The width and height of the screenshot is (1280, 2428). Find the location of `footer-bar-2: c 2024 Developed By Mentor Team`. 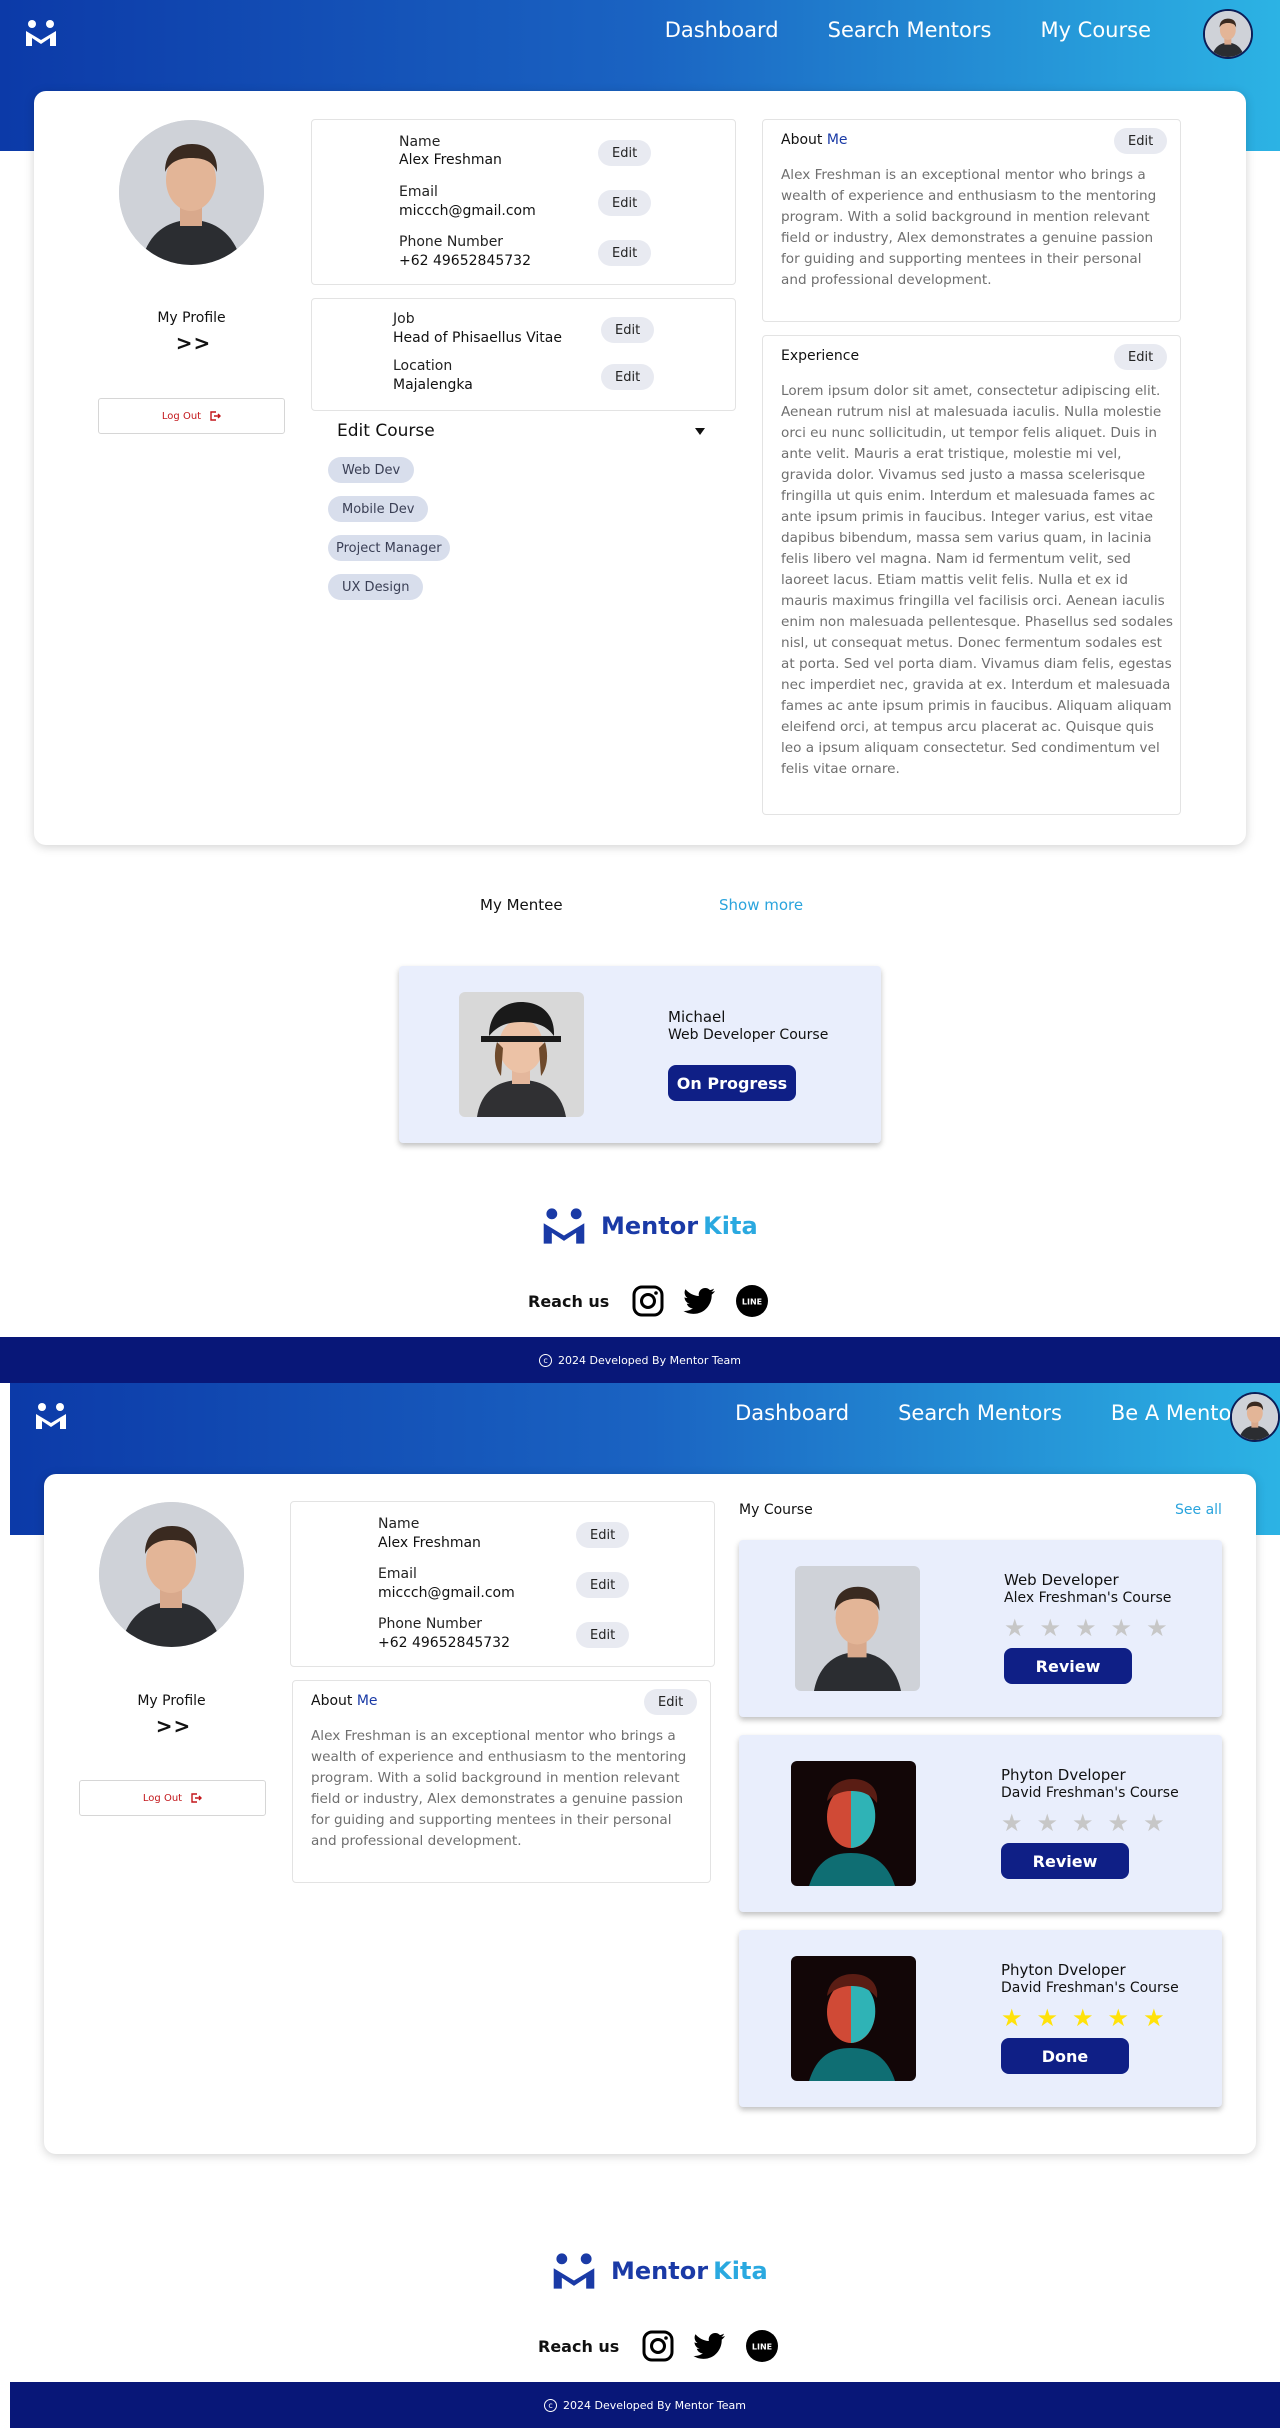

footer-bar-2: c 2024 Developed By Mentor Team is located at coordinates (645, 2405).